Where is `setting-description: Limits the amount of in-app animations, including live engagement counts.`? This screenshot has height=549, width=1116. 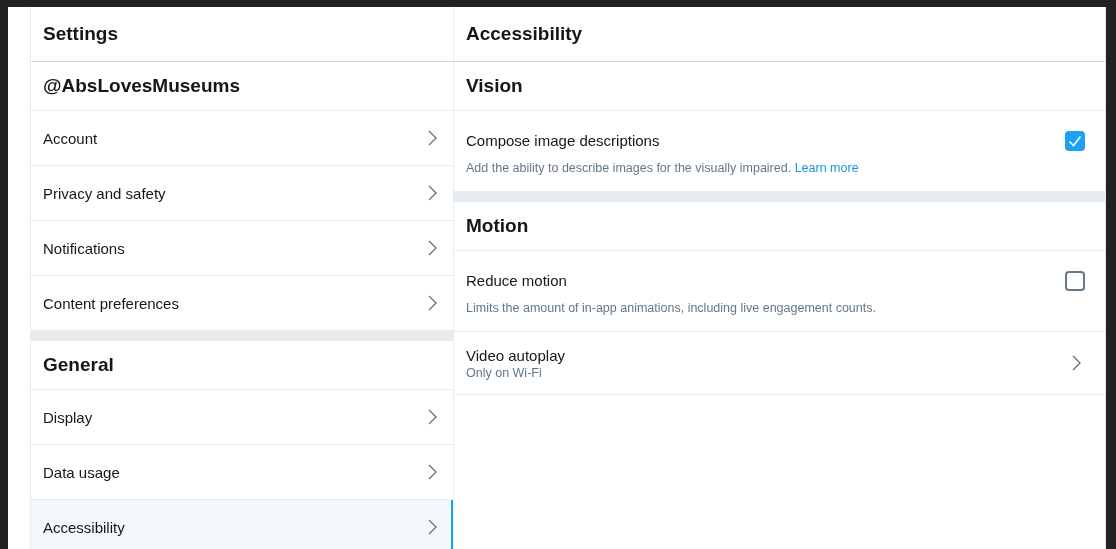
setting-description: Limits the amount of in-app animations, including live engagement counts. is located at coordinates (671, 308).